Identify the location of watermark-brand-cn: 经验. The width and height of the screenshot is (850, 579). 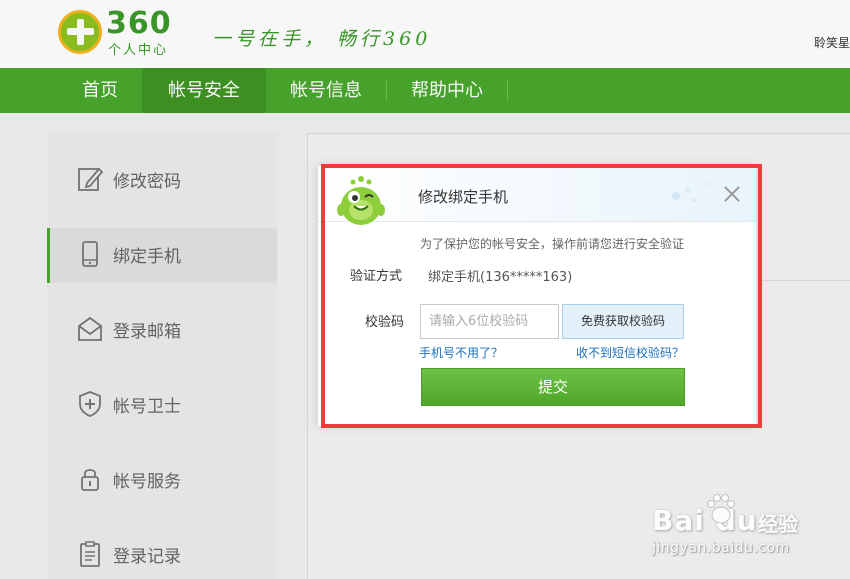
(778, 524).